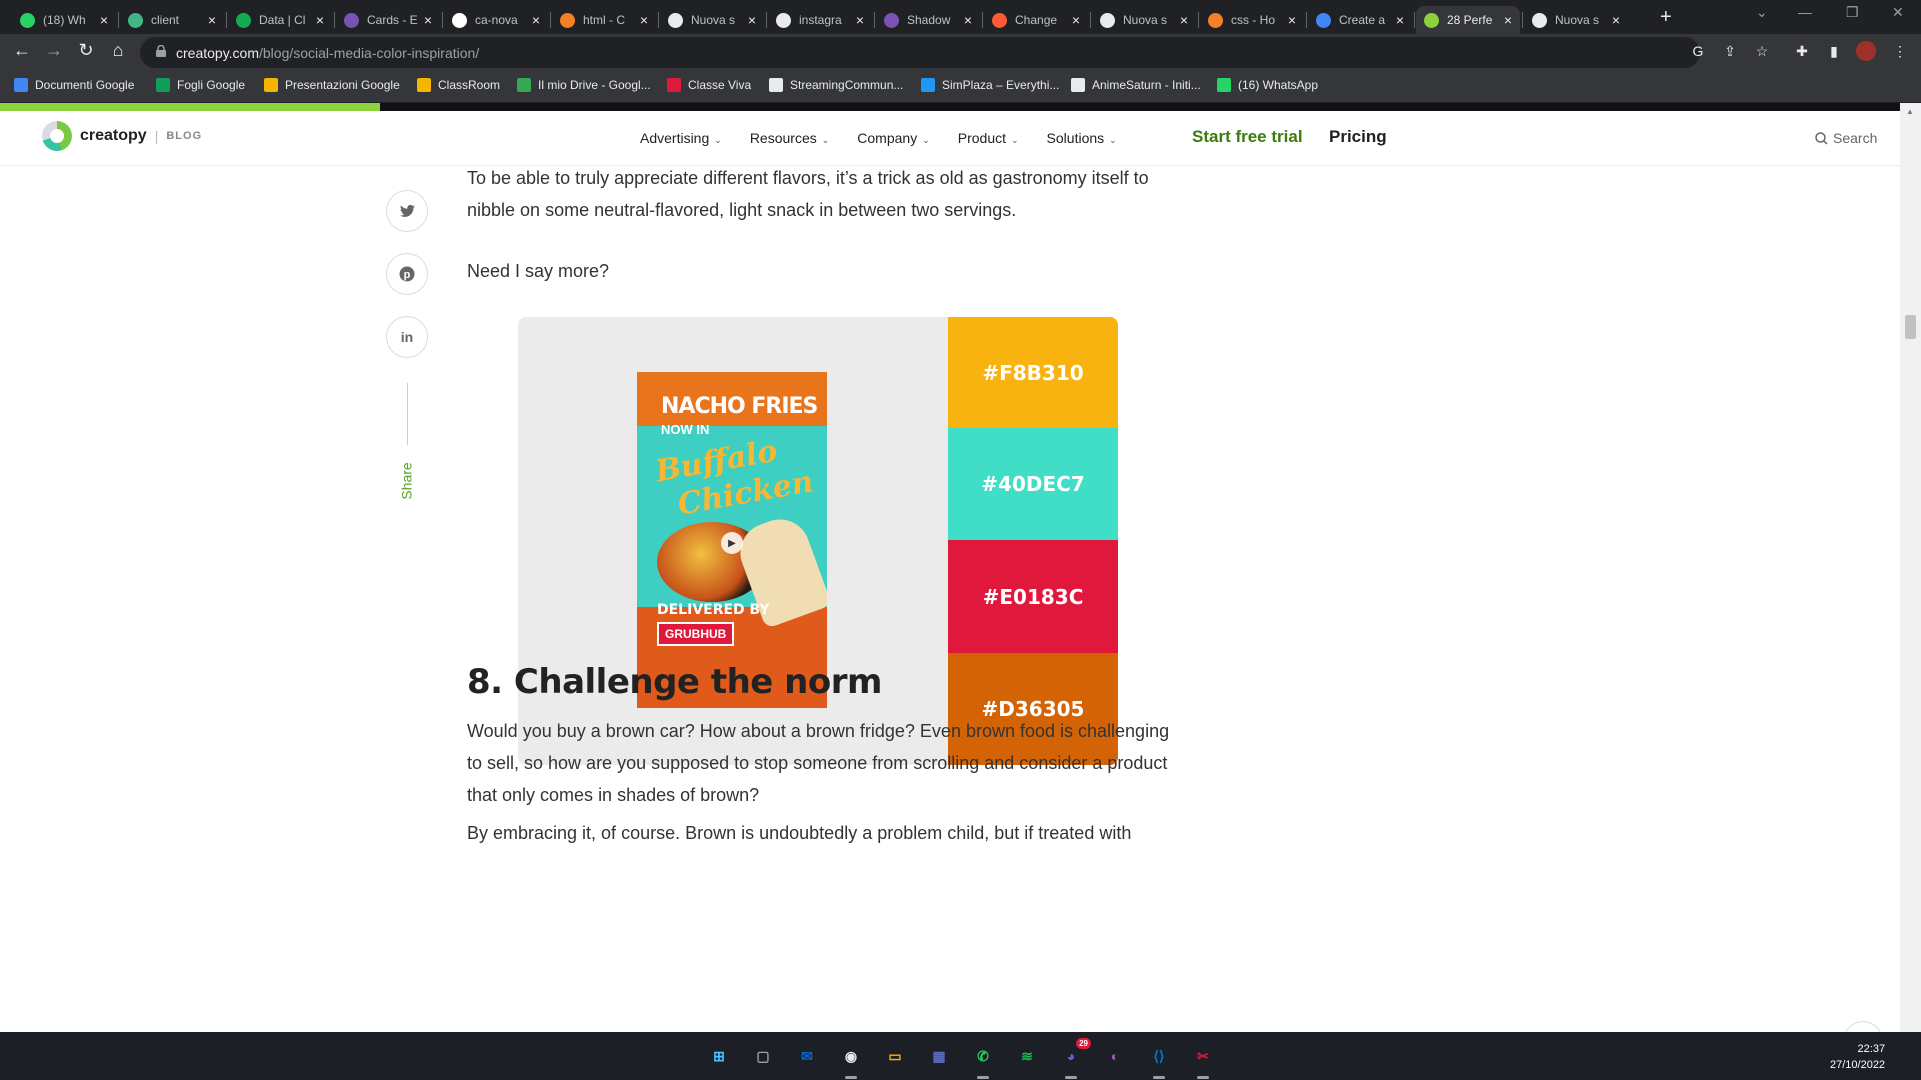 The width and height of the screenshot is (1921, 1080). Describe the element at coordinates (64, 20) in the screenshot. I see `browser-tab: (18) Wh ×` at that location.